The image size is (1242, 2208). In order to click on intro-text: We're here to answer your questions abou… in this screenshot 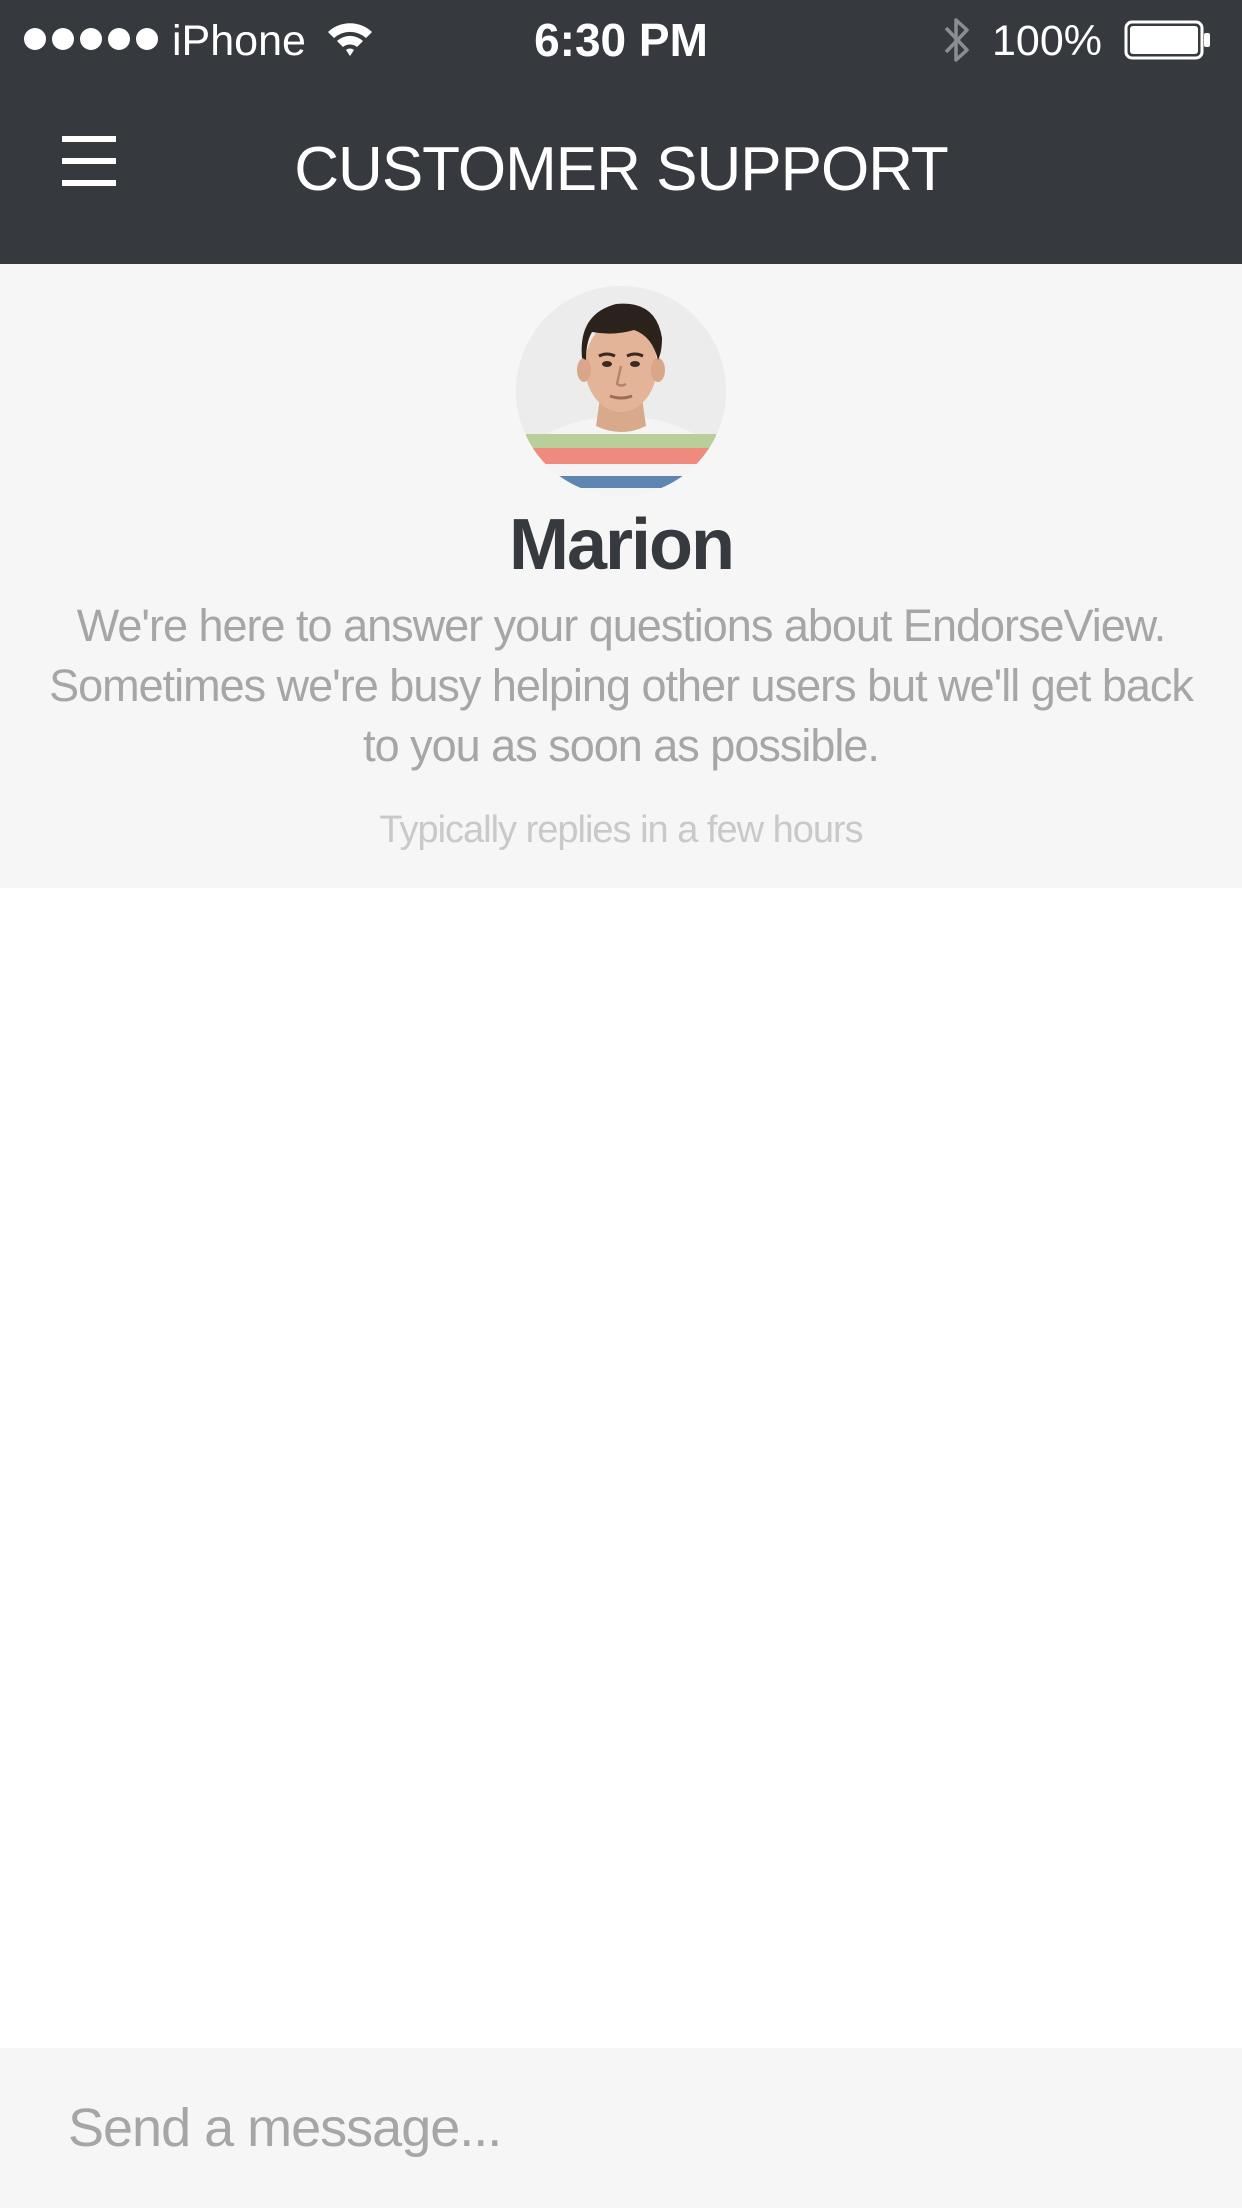, I will do `click(621, 685)`.